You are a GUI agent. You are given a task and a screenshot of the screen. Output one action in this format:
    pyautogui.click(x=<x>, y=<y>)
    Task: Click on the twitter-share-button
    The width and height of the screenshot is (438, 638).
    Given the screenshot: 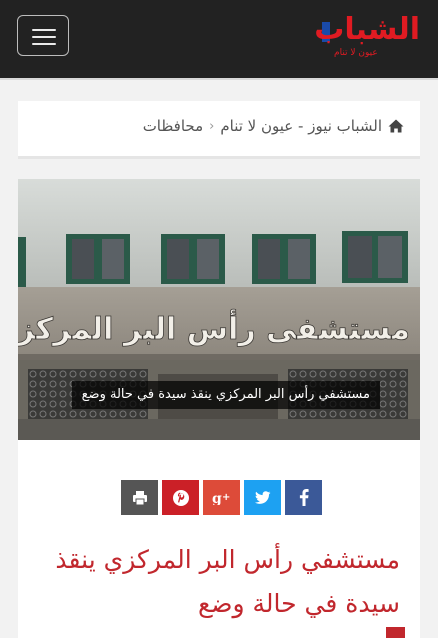 What is the action you would take?
    pyautogui.click(x=262, y=497)
    